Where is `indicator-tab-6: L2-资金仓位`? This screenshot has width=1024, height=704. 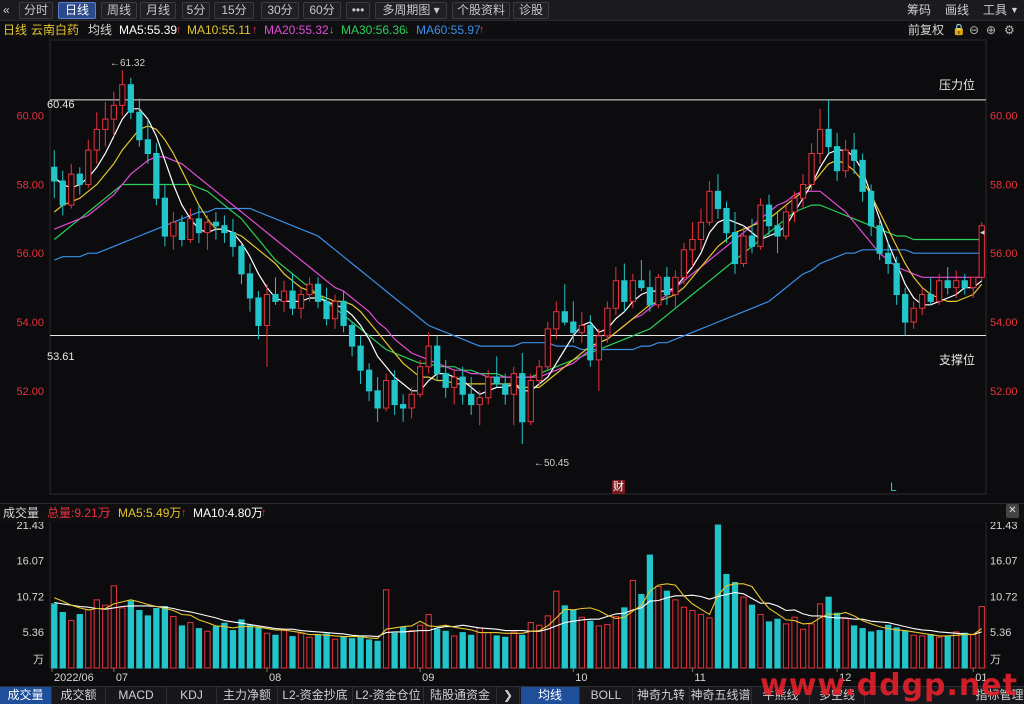
indicator-tab-6: L2-资金仓位 is located at coordinates (388, 695).